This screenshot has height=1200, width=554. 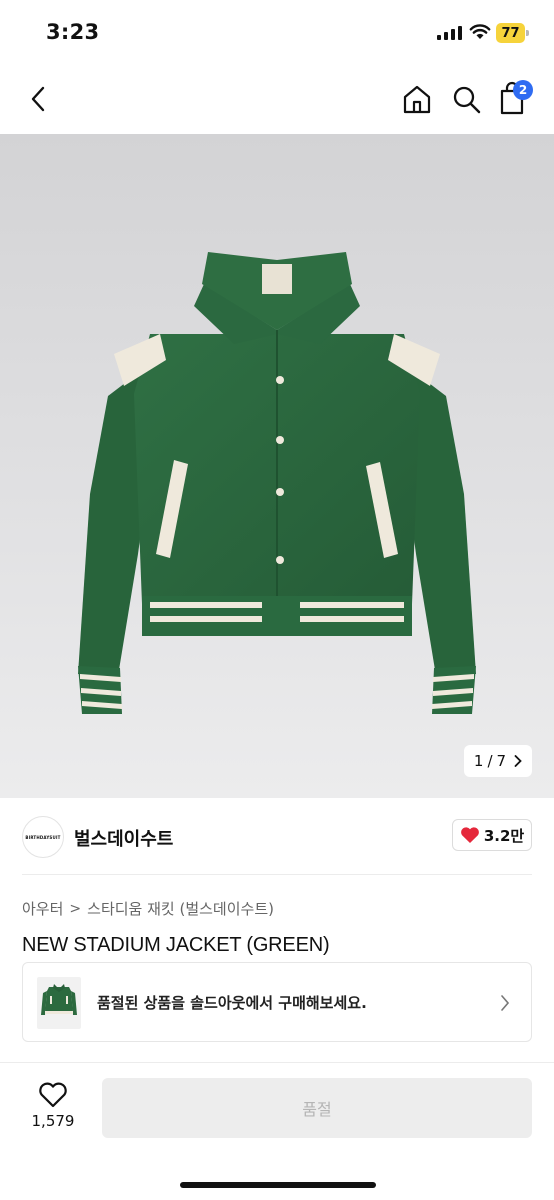 What do you see at coordinates (53, 1121) in the screenshot?
I see `wish-count: 1,579` at bounding box center [53, 1121].